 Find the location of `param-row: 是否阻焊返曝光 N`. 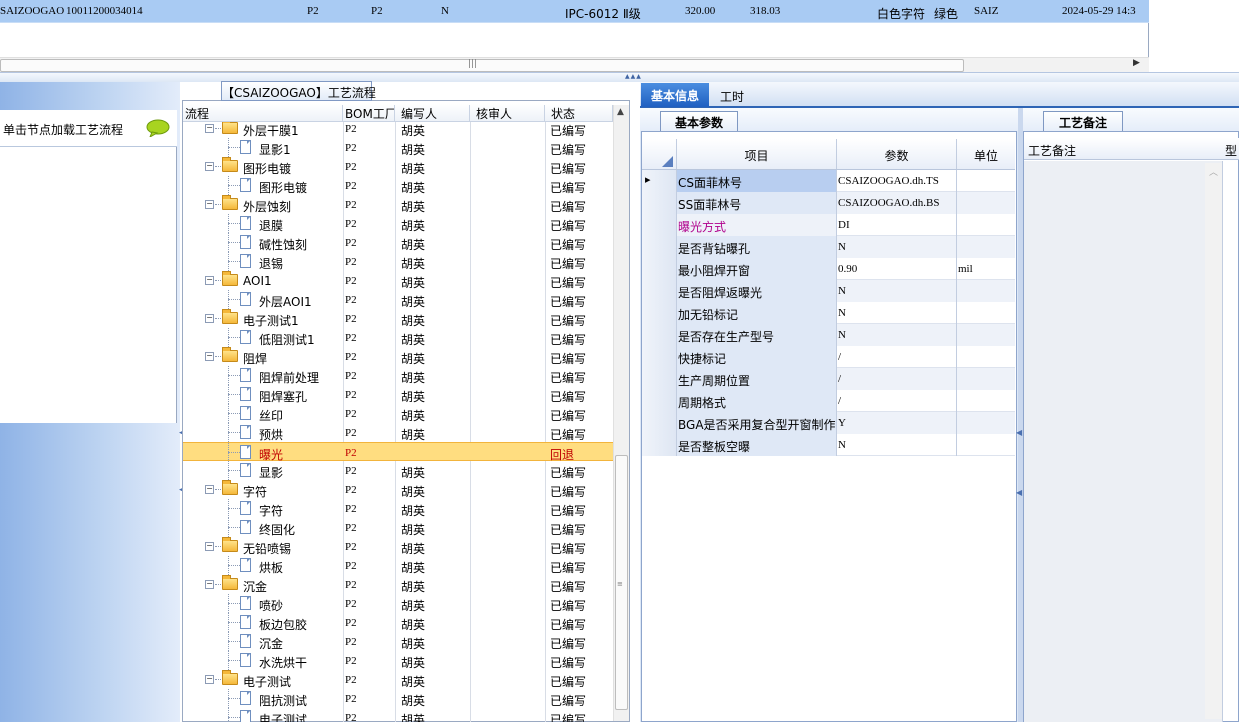

param-row: 是否阻焊返曝光 N is located at coordinates (828, 291).